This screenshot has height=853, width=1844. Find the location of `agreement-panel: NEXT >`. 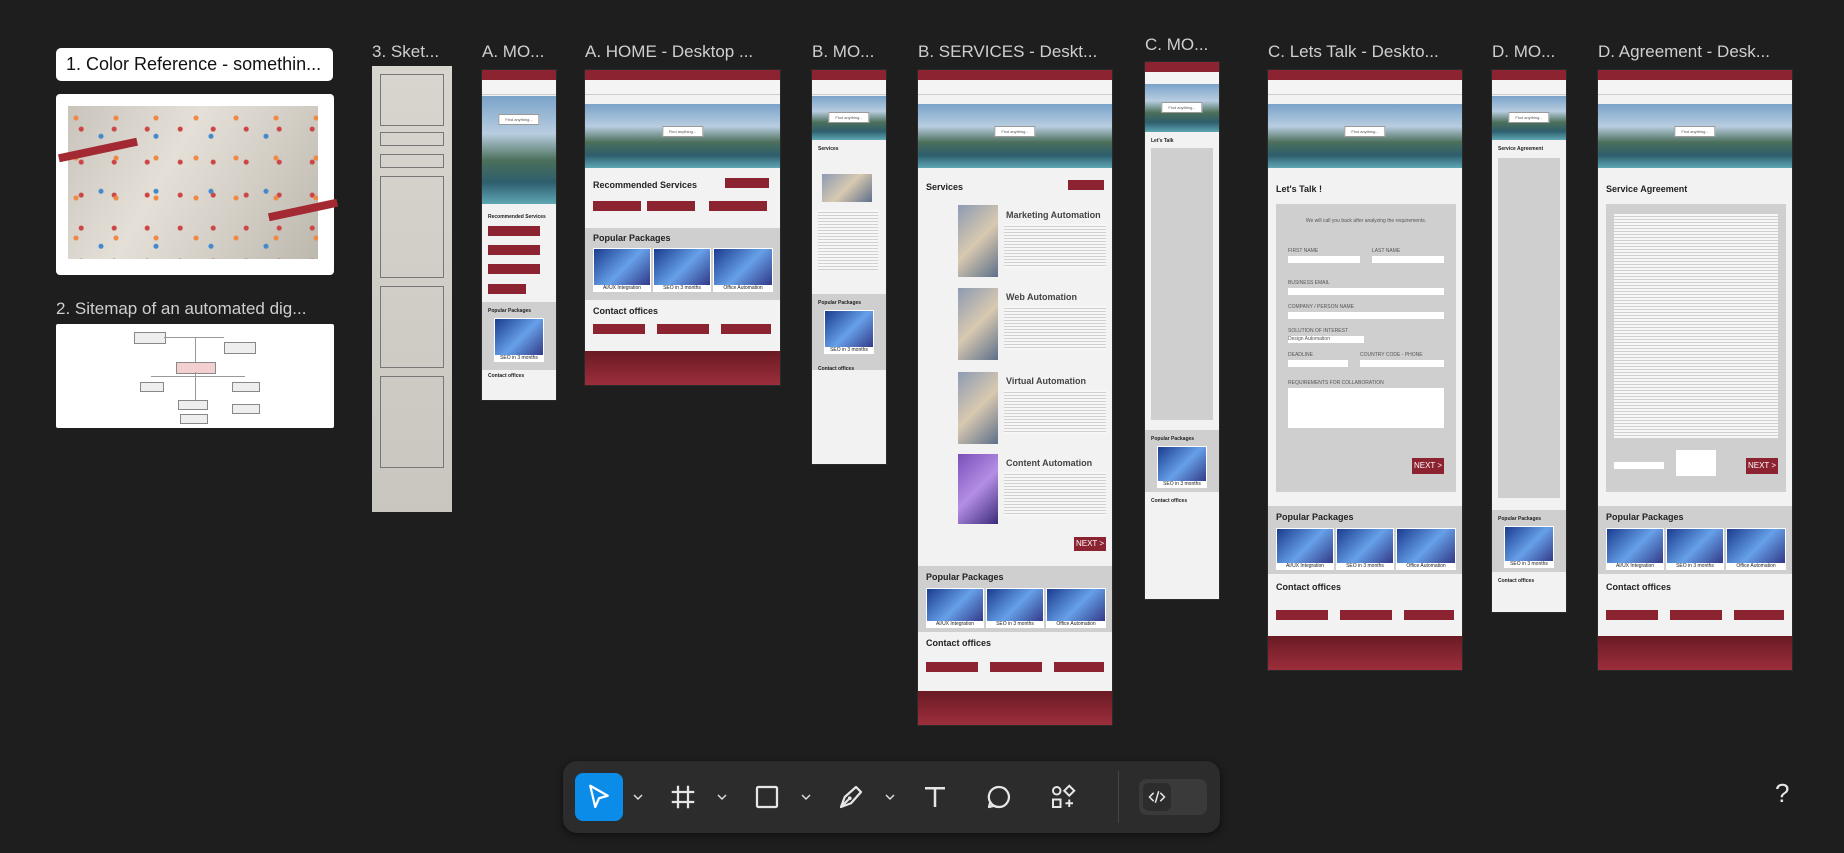

agreement-panel: NEXT > is located at coordinates (1696, 348).